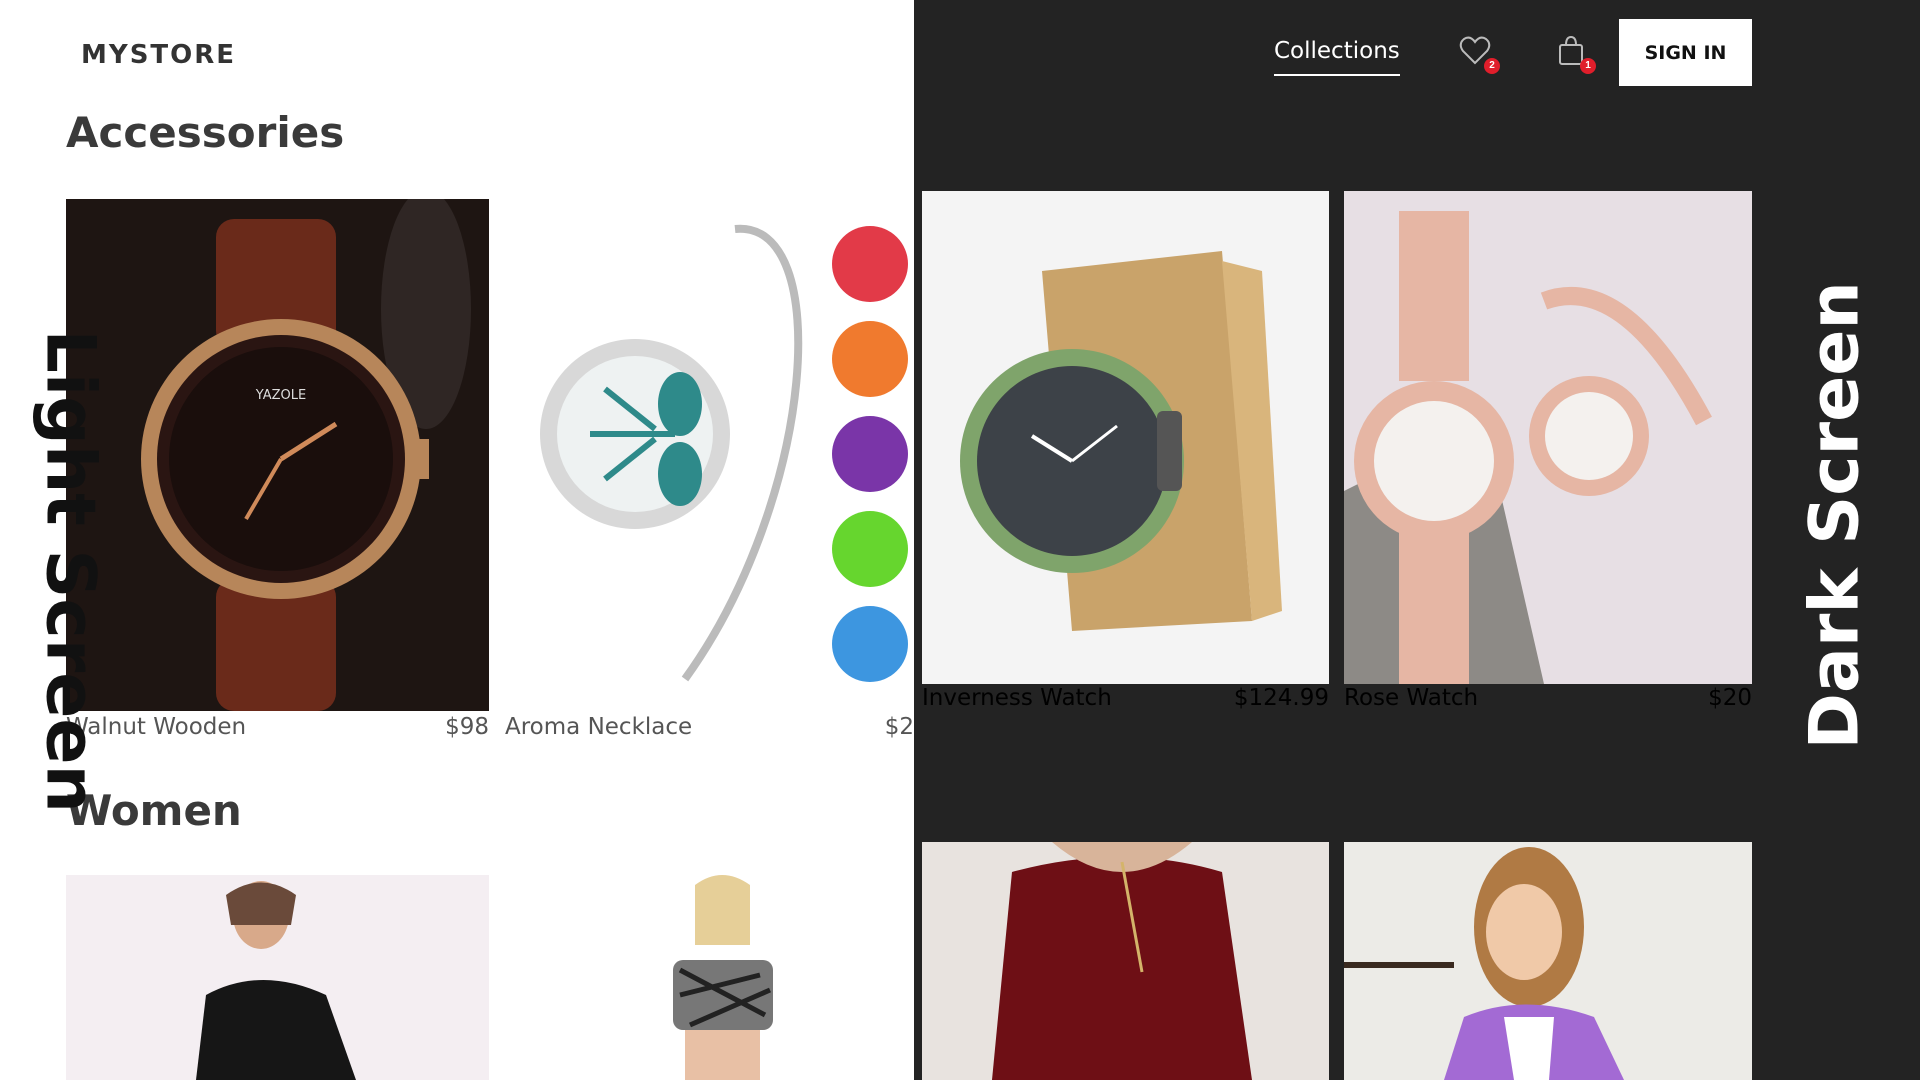 The width and height of the screenshot is (1920, 1080). I want to click on product-name: Inverness Watch, so click(1017, 698).